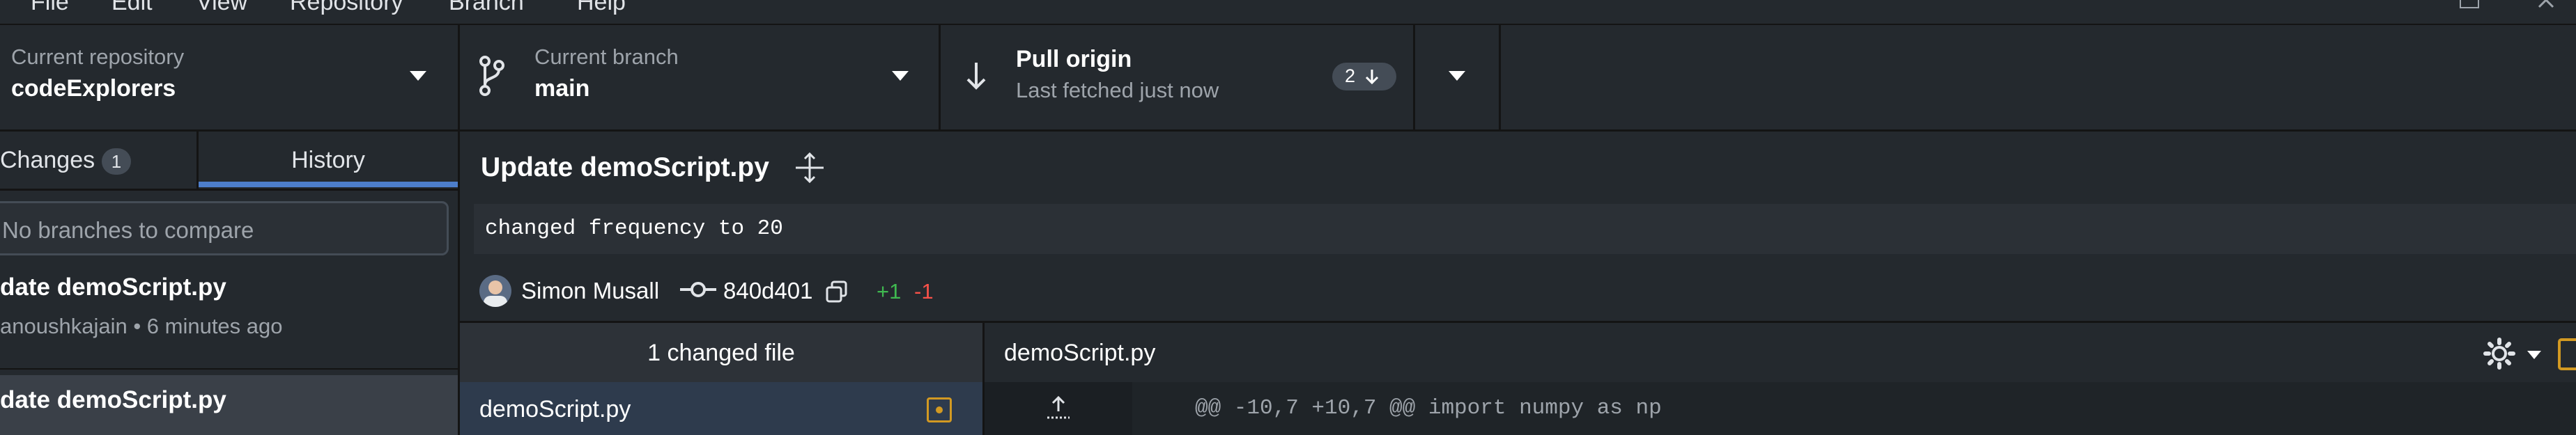  What do you see at coordinates (837, 292) in the screenshot?
I see `copy-icon` at bounding box center [837, 292].